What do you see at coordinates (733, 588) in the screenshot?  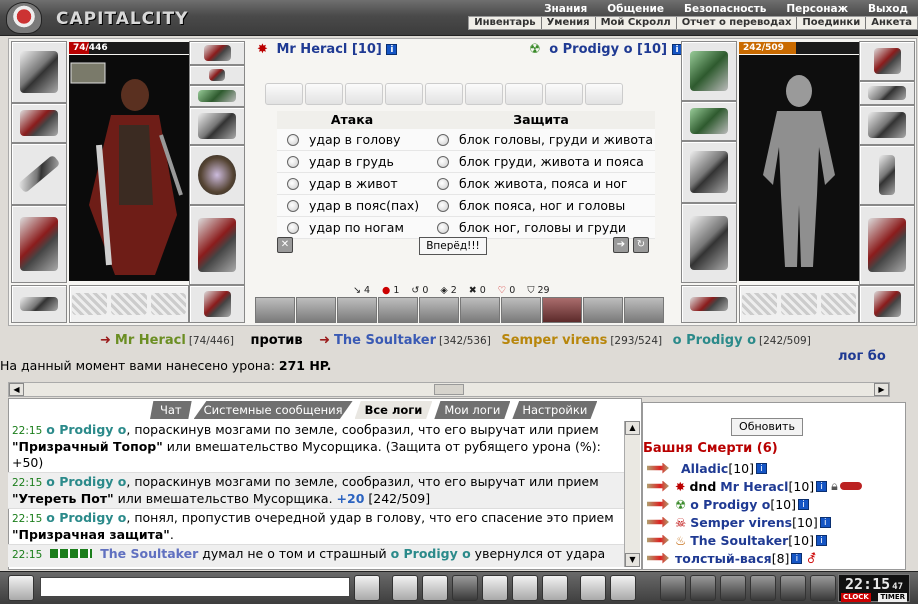 I see `bag-icon` at bounding box center [733, 588].